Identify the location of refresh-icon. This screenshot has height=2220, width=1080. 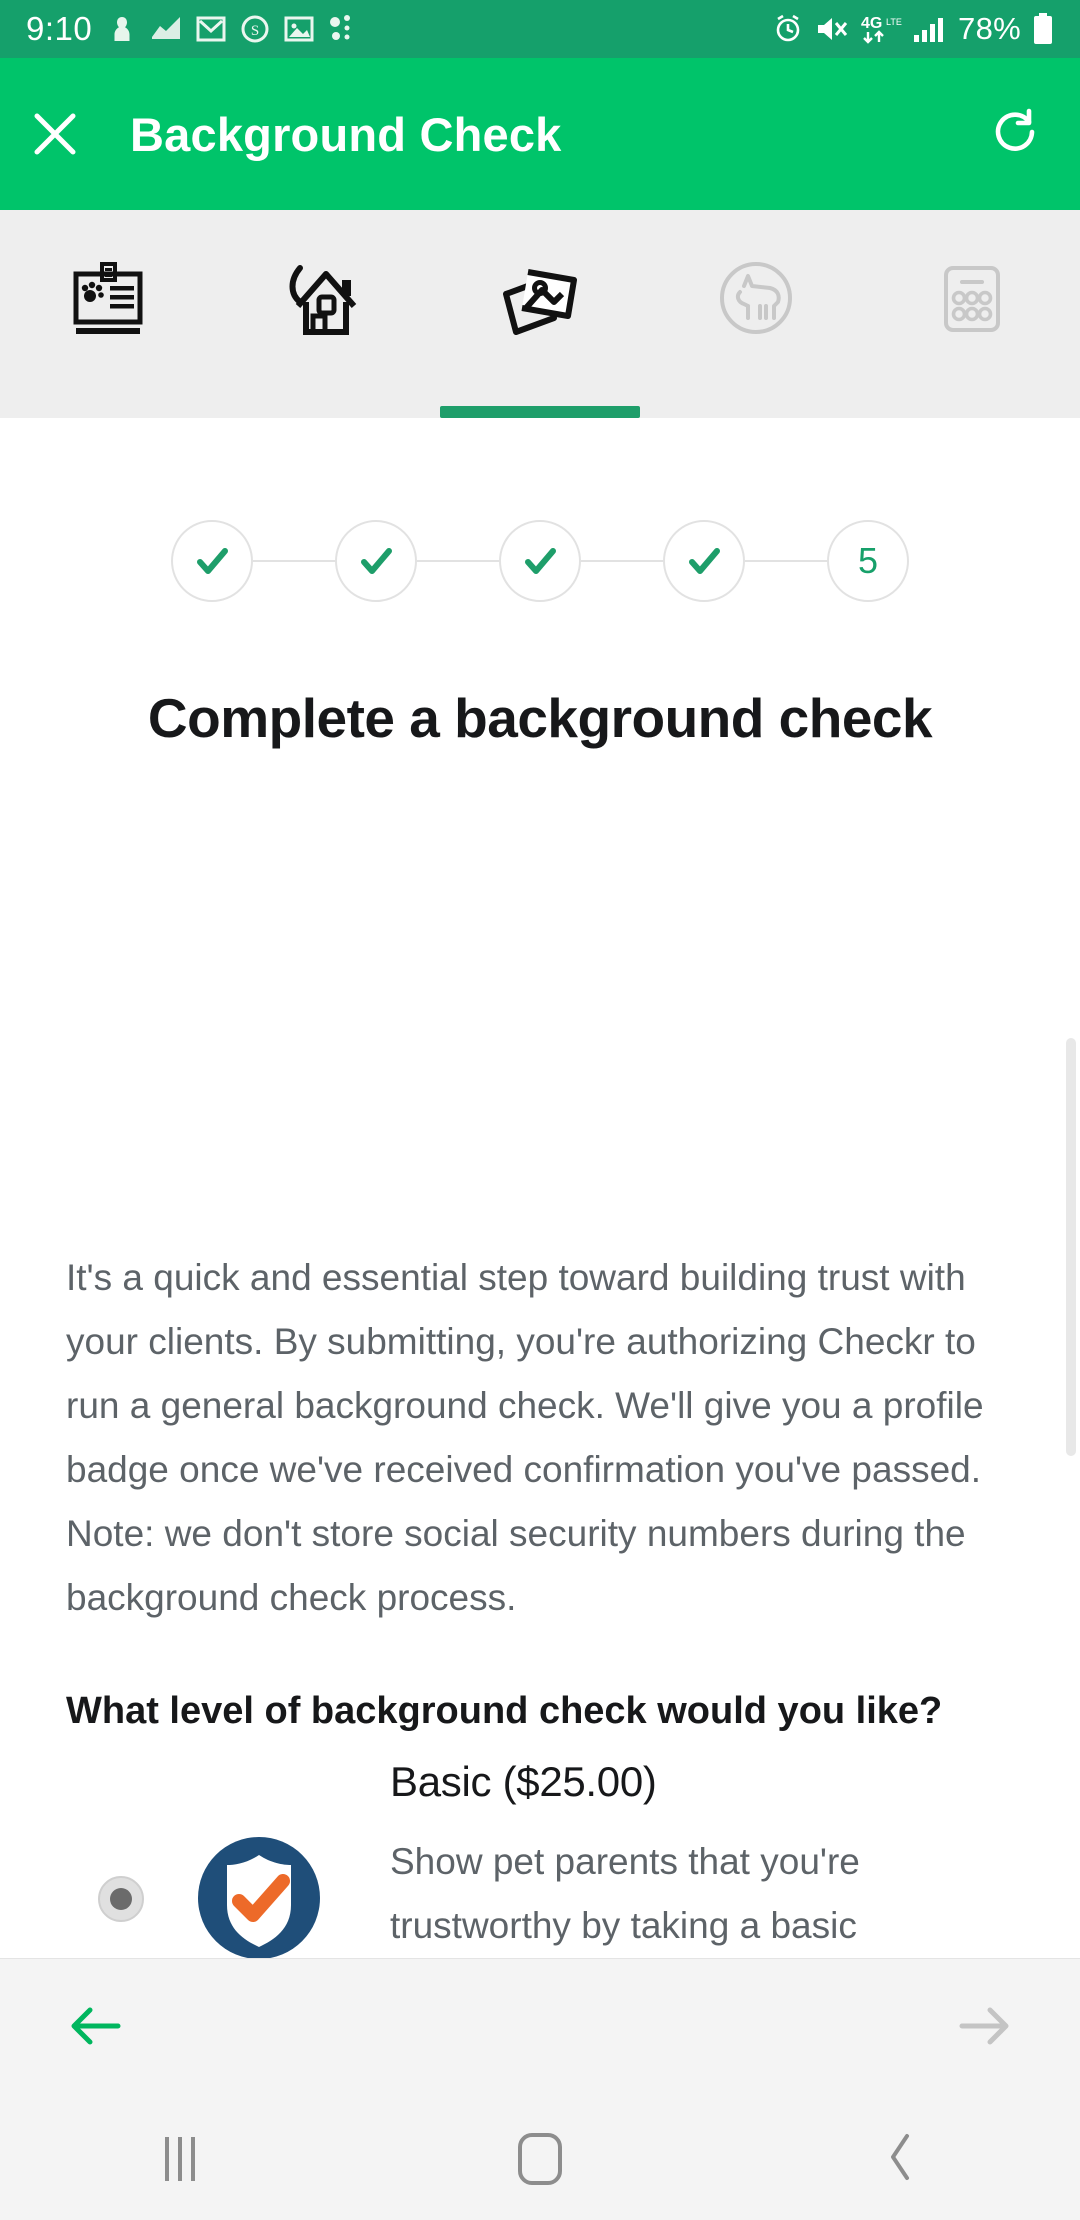
(1015, 134).